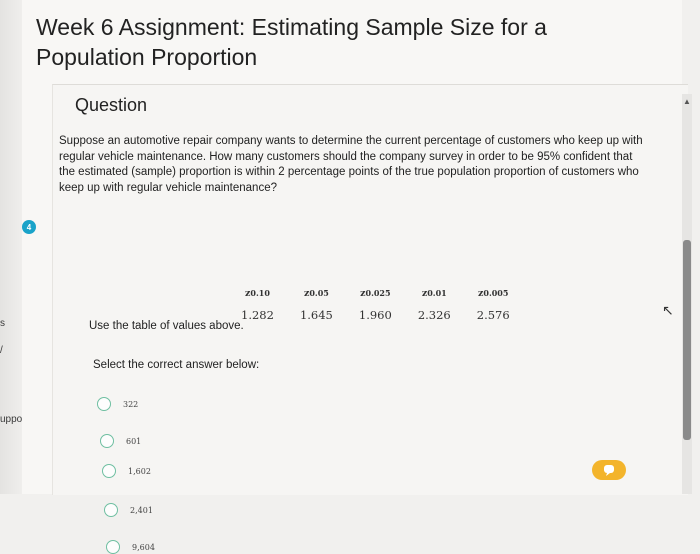  What do you see at coordinates (29, 227) in the screenshot?
I see `question-number-badge: 4` at bounding box center [29, 227].